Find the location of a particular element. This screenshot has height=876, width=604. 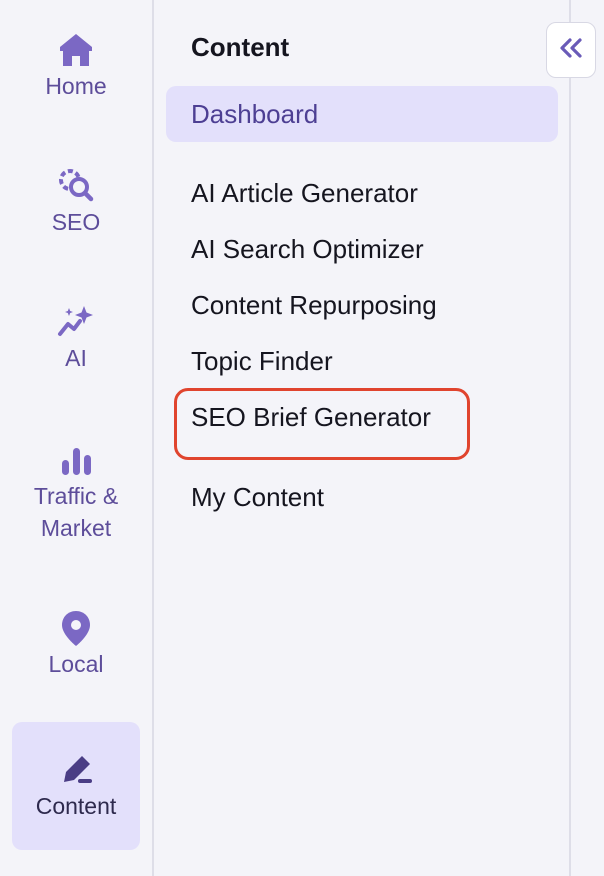

location-pin-icon is located at coordinates (76, 628).